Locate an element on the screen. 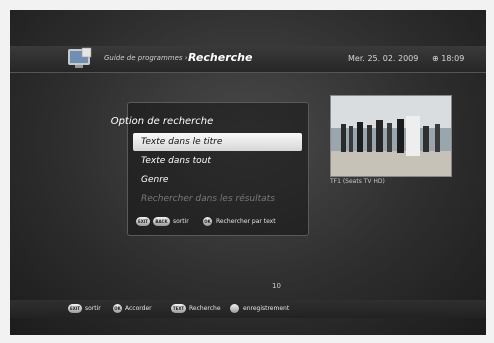  page-number: 10 is located at coordinates (276, 286).